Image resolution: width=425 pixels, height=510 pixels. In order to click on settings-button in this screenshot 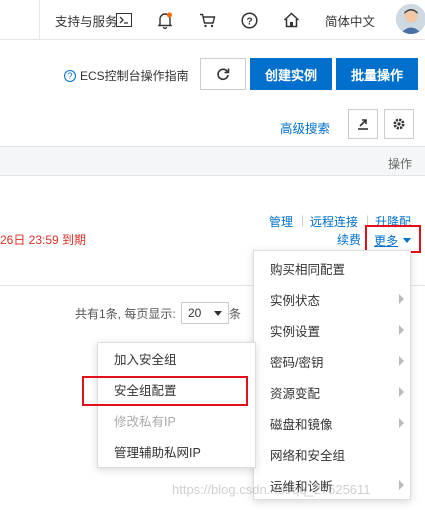, I will do `click(399, 124)`.